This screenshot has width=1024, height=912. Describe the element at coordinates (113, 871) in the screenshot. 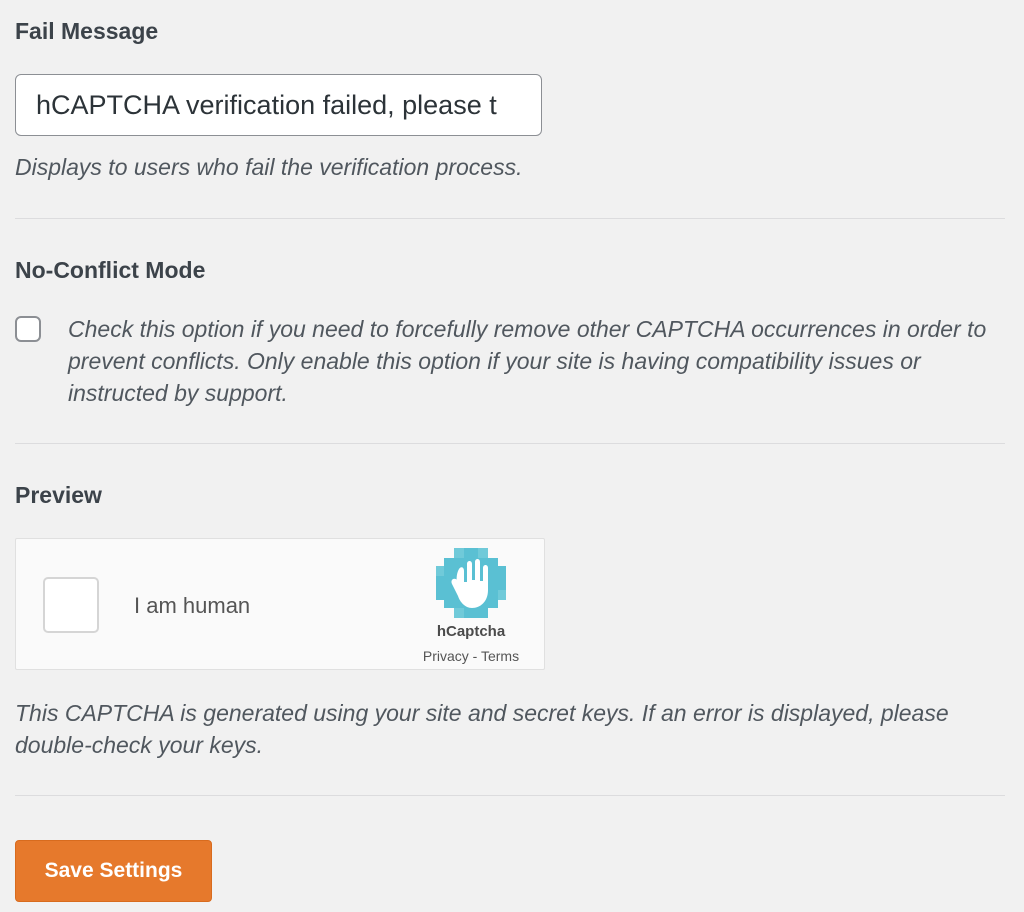

I see `save-settings-button: Save Settings` at that location.